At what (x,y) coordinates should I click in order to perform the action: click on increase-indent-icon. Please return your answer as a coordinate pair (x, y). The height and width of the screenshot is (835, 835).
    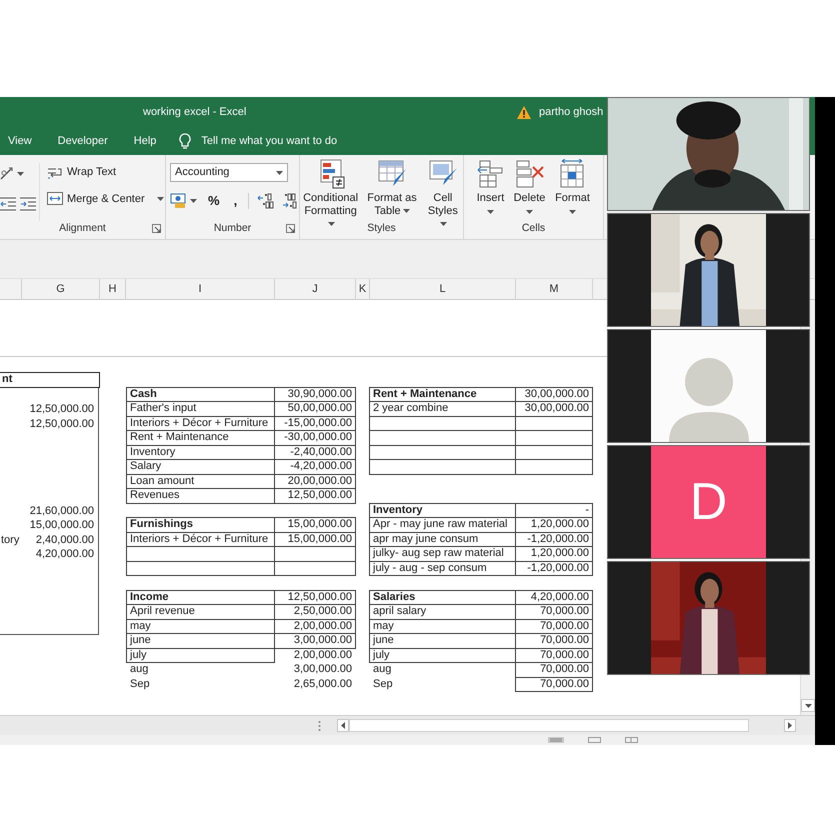
    Looking at the image, I should click on (28, 204).